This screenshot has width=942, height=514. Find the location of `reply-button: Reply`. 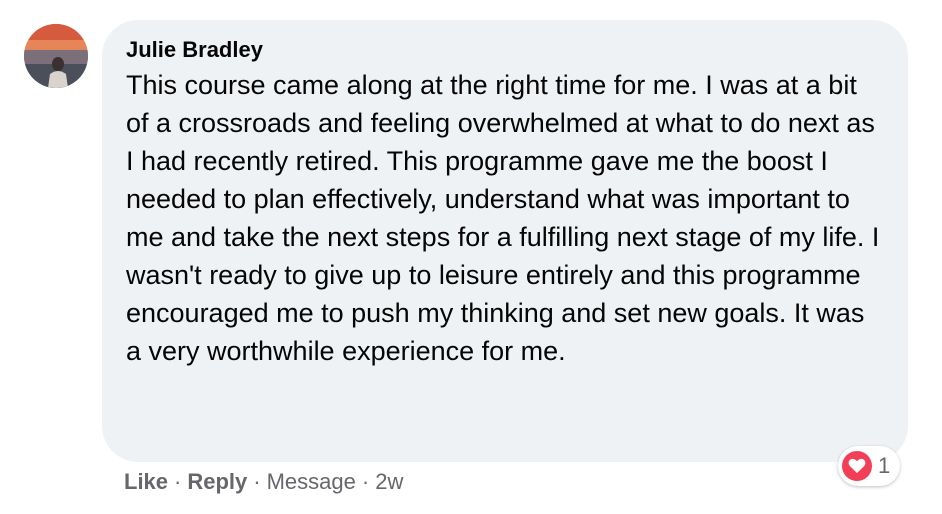

reply-button: Reply is located at coordinates (217, 482).